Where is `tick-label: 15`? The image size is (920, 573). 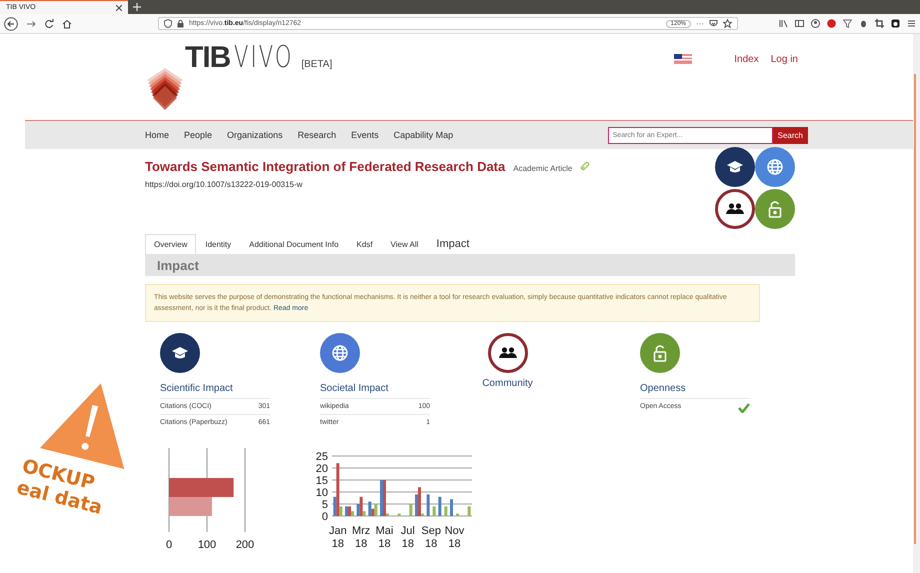
tick-label: 15 is located at coordinates (322, 481).